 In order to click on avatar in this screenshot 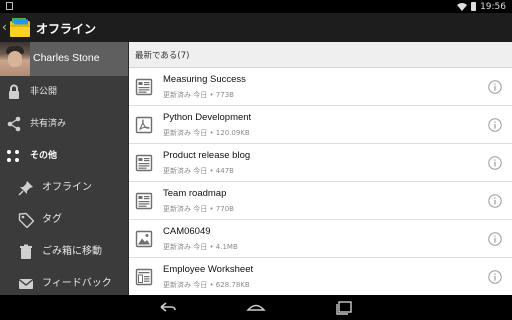, I will do `click(15, 59)`.